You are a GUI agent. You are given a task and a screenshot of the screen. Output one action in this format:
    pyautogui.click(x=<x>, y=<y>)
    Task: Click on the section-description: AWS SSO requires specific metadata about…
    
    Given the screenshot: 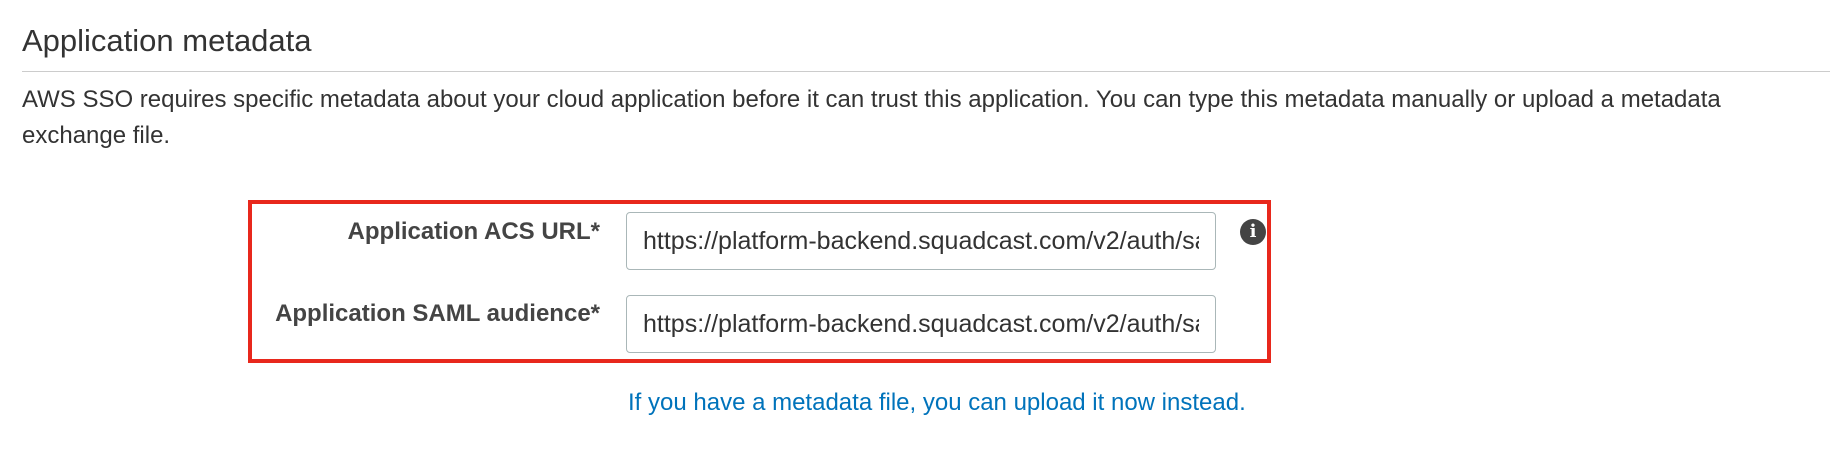 What is the action you would take?
    pyautogui.click(x=871, y=117)
    